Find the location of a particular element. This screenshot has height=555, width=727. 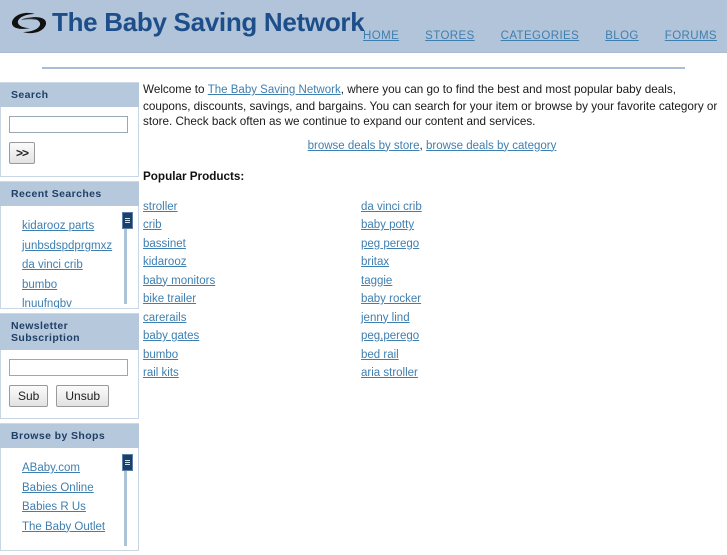

list-item: Babies R Us is located at coordinates (80, 506).